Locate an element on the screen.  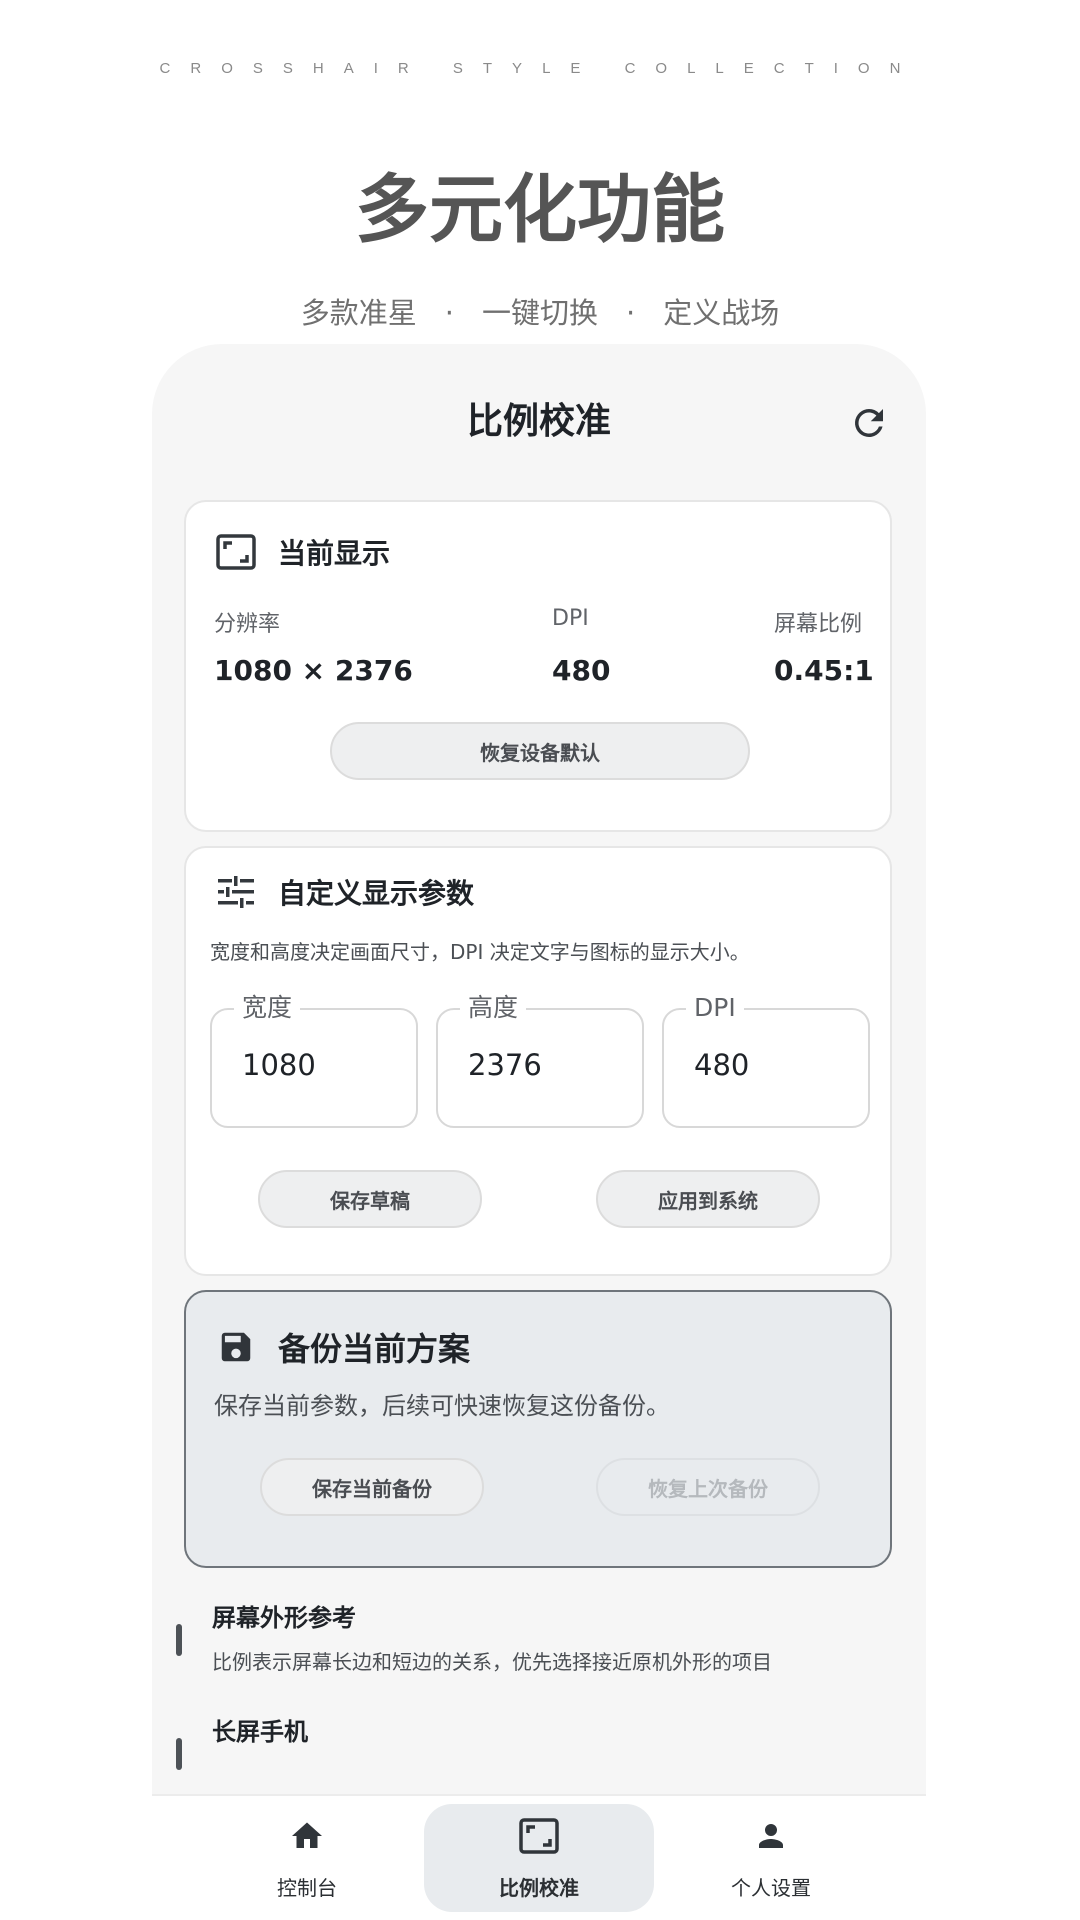
save-draft-button: 保存草稿 is located at coordinates (370, 1199).